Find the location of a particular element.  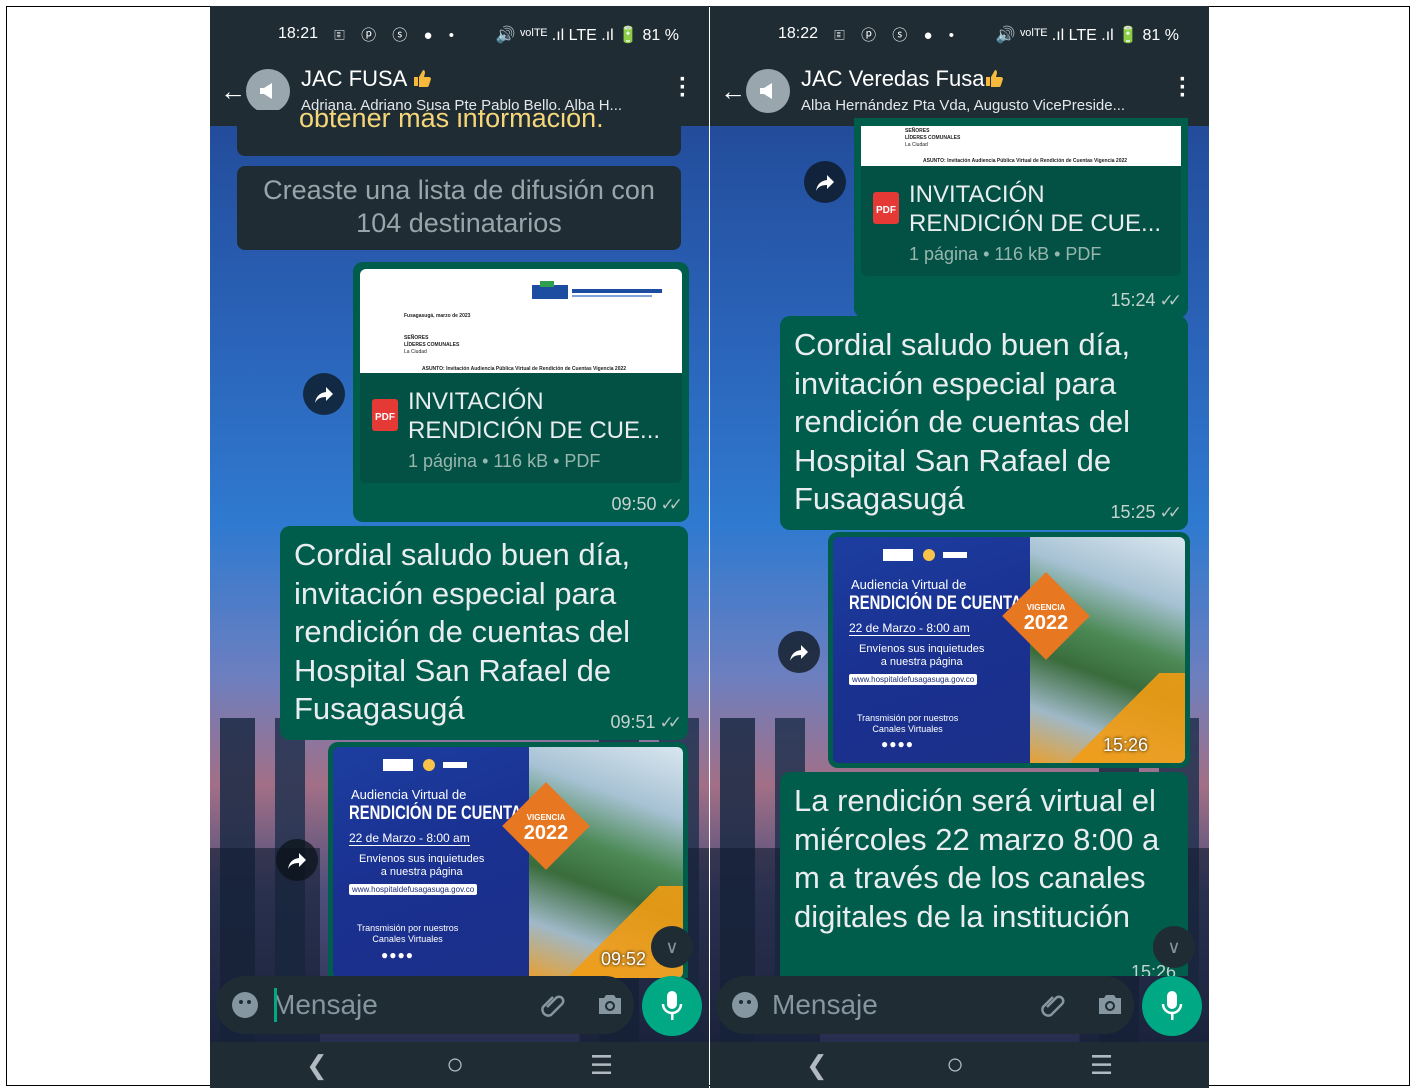

message-time: 15:25 ✓✓ is located at coordinates (1145, 512).